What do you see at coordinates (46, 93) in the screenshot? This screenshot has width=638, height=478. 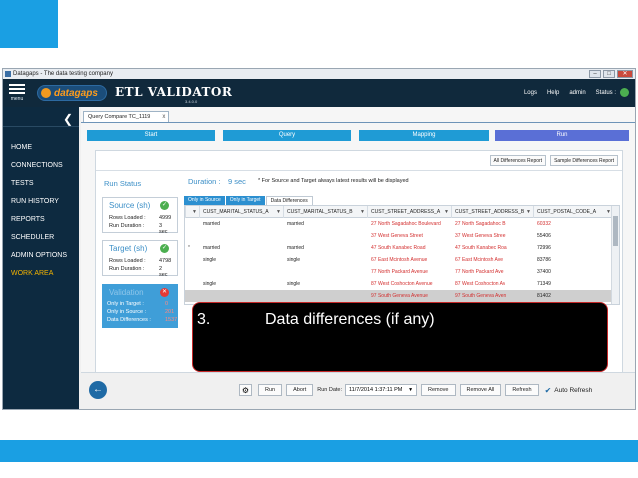 I see `logo-mark-icon` at bounding box center [46, 93].